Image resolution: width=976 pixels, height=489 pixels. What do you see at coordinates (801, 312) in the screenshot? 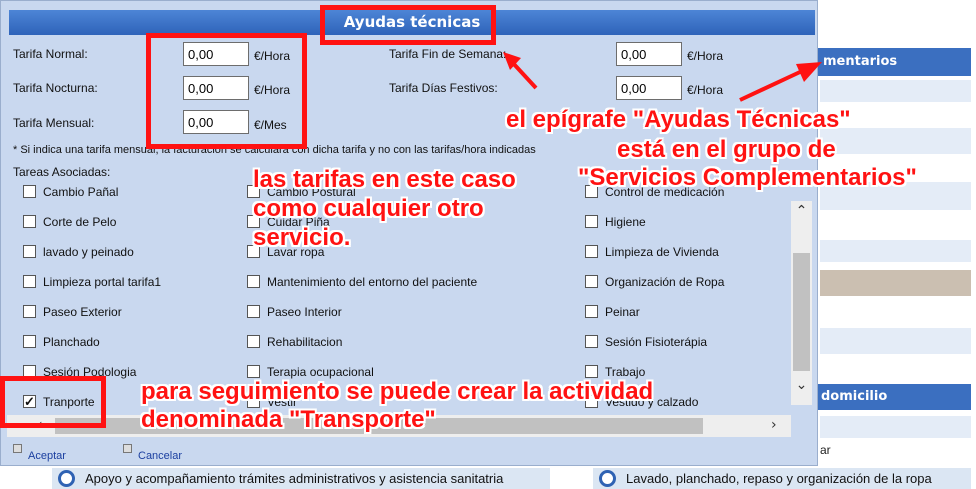
I see `vertical-scroll-thumb` at bounding box center [801, 312].